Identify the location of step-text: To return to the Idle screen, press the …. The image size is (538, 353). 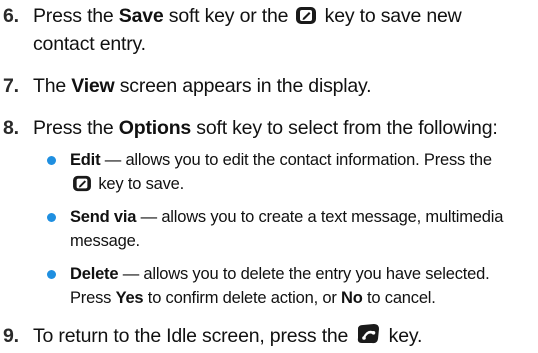
(228, 335).